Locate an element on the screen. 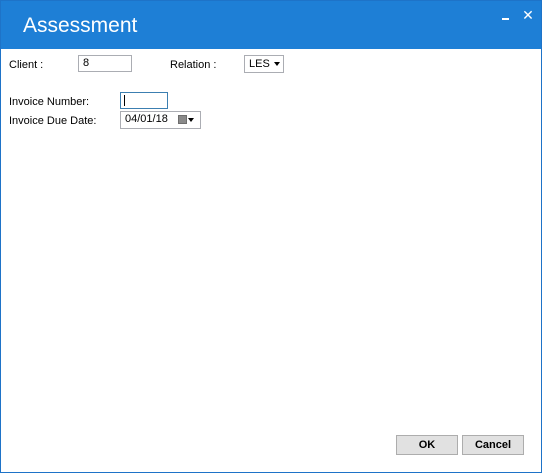 The height and width of the screenshot is (473, 542). window-title: Assessment is located at coordinates (80, 25).